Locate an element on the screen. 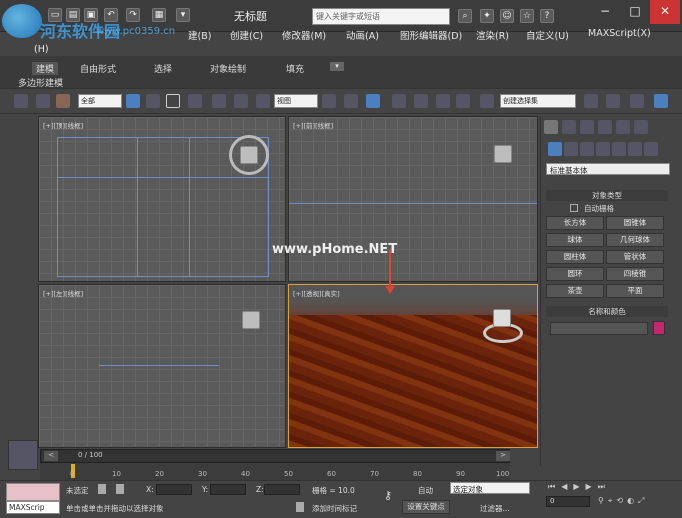 This screenshot has width=682, height=518. new-file-icon: ▭ is located at coordinates (55, 15).